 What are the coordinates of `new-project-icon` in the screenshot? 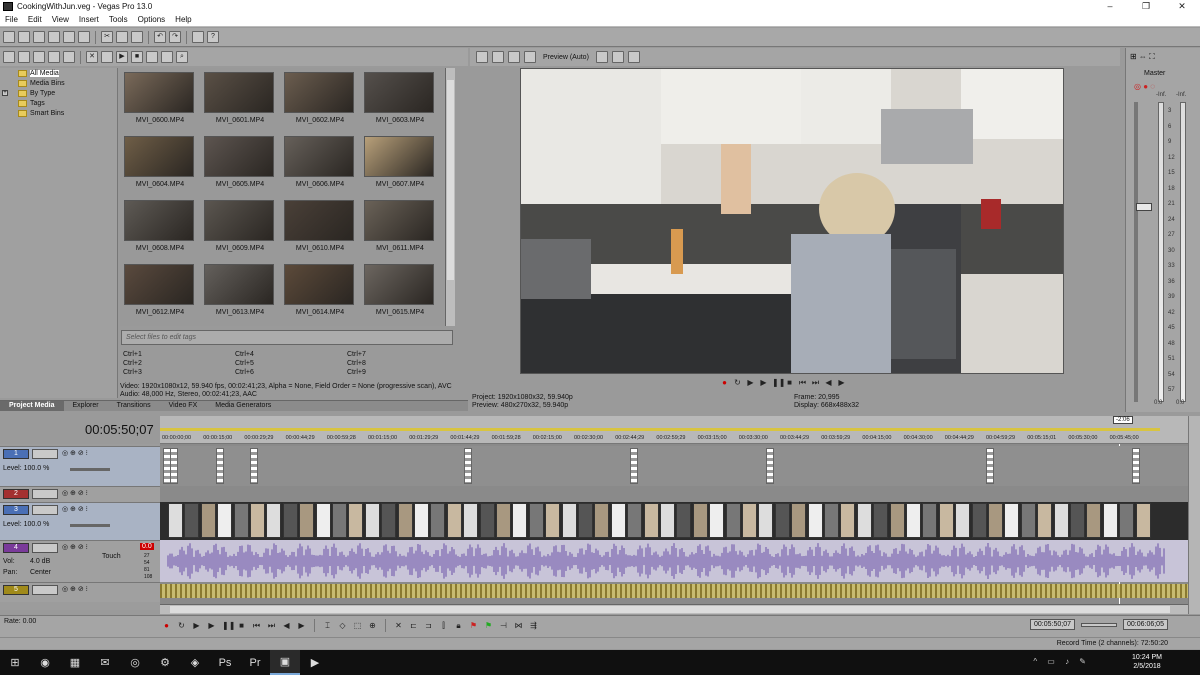 It's located at (9, 37).